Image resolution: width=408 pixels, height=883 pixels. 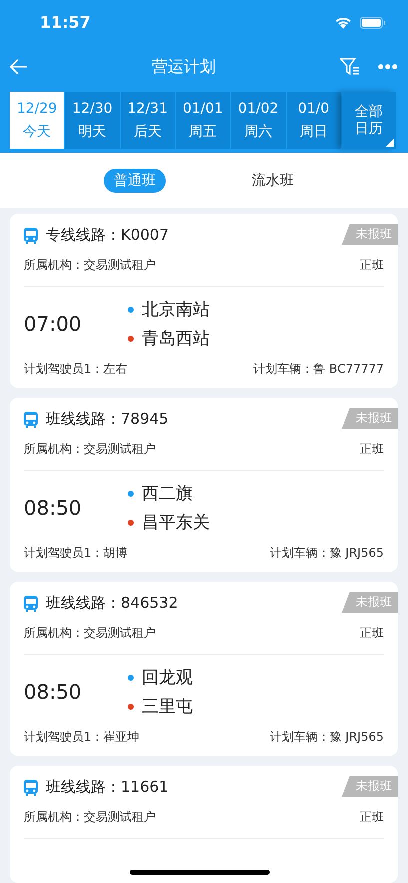 I want to click on date-tab: 01/01 周五, so click(x=204, y=120).